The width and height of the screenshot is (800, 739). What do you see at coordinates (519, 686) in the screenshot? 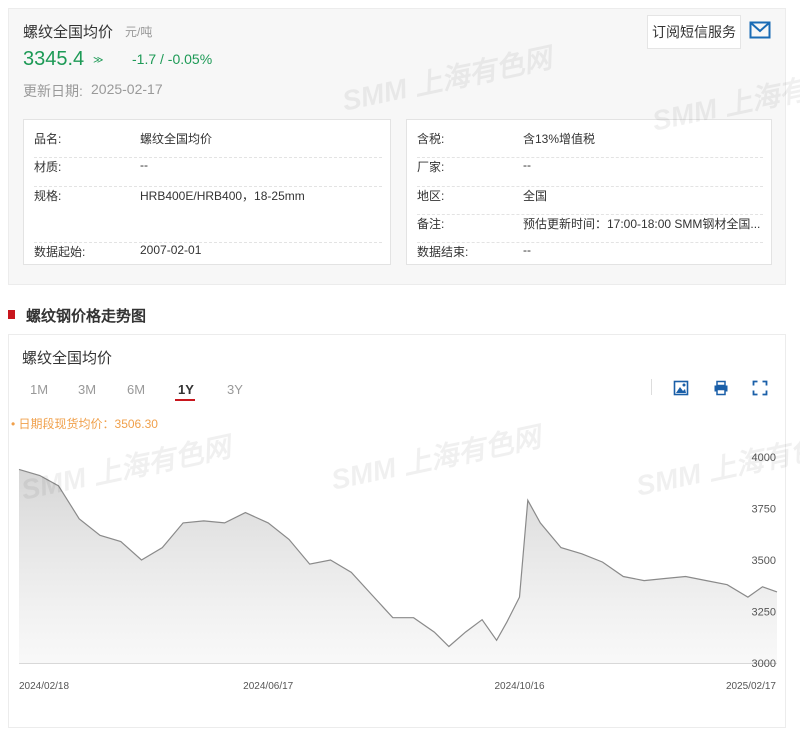
I see `x-tick-label: 2024/10/16` at bounding box center [519, 686].